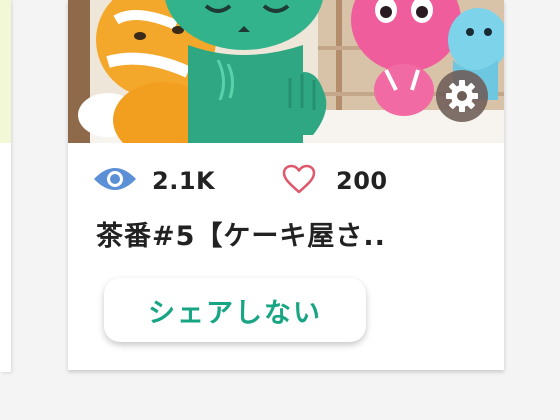 This screenshot has height=420, width=560. Describe the element at coordinates (299, 181) in the screenshot. I see `heart-outline-icon` at that location.